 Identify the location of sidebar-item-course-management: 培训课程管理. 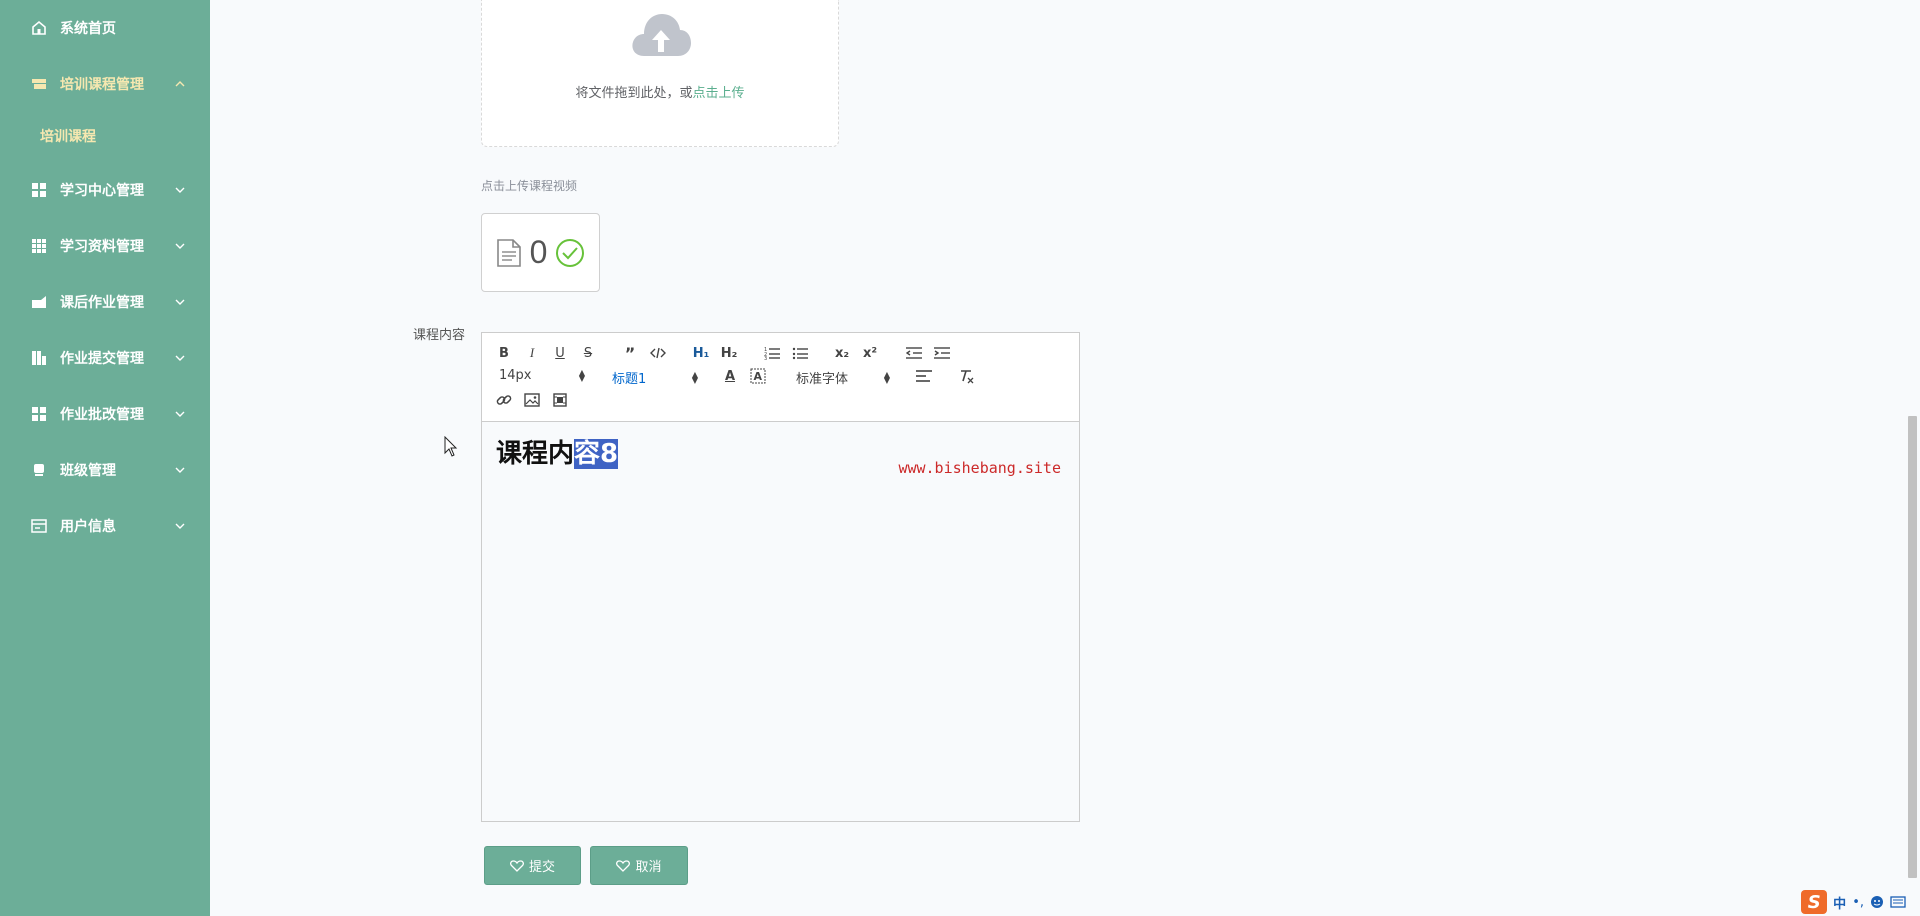
(105, 84).